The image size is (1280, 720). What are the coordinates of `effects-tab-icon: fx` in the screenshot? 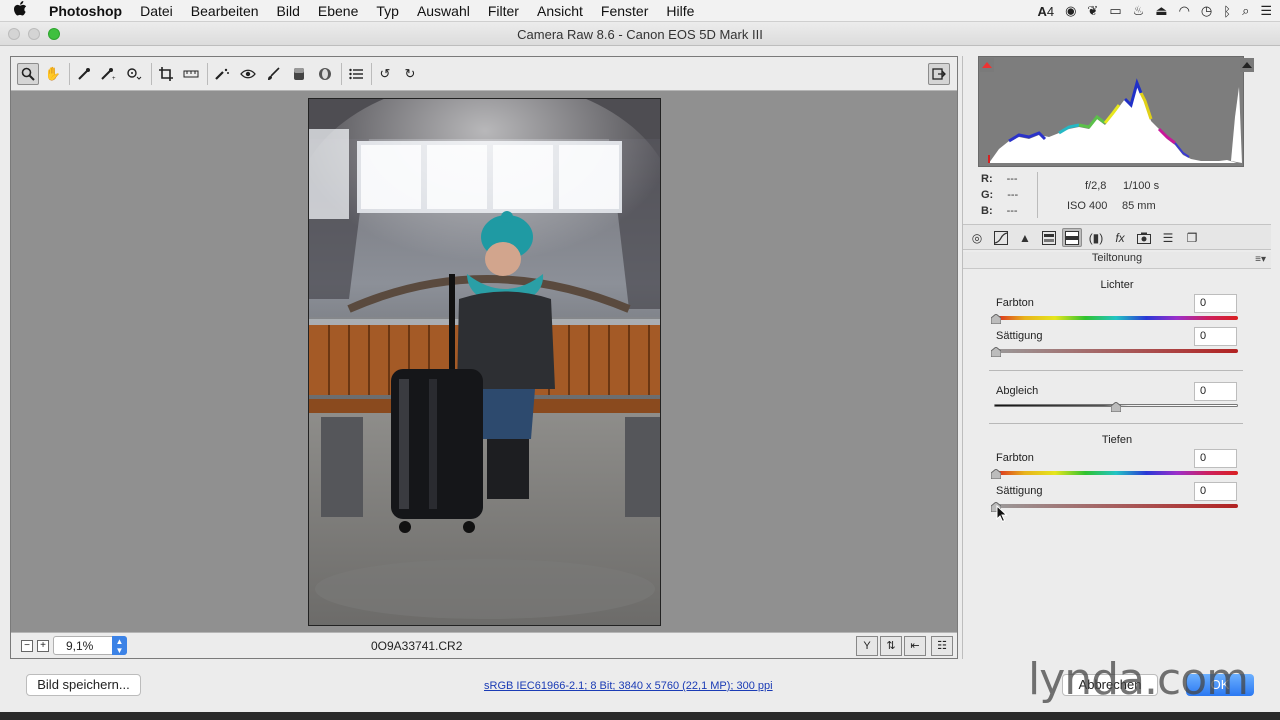 It's located at (1120, 237).